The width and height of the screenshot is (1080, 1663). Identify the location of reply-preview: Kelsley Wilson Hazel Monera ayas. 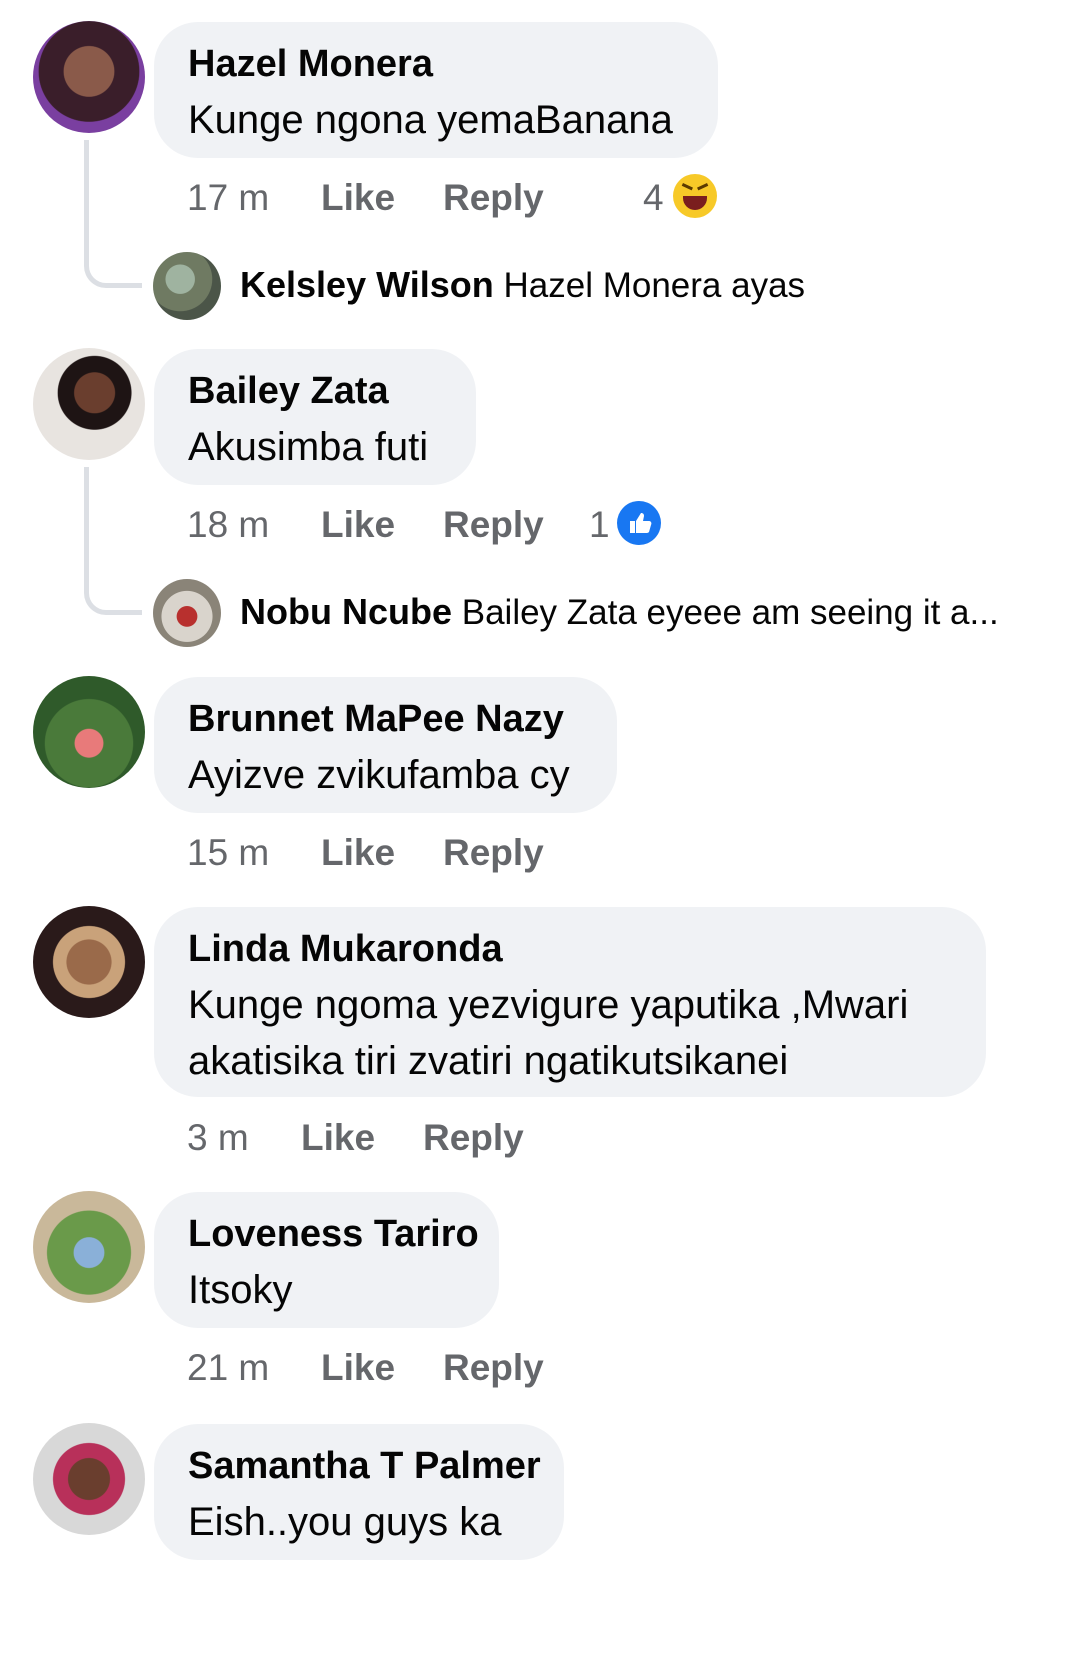
(522, 285).